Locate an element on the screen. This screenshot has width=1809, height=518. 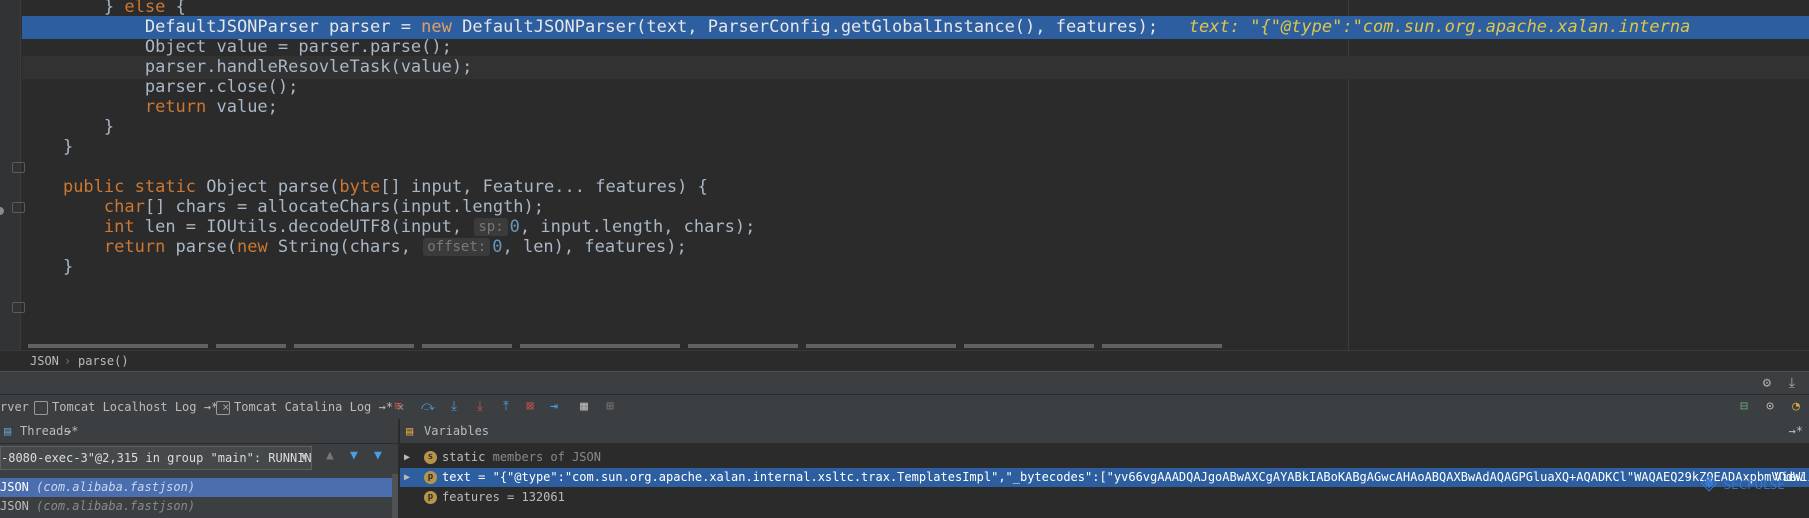
code-token: parser.close(); is located at coordinates (221, 87).